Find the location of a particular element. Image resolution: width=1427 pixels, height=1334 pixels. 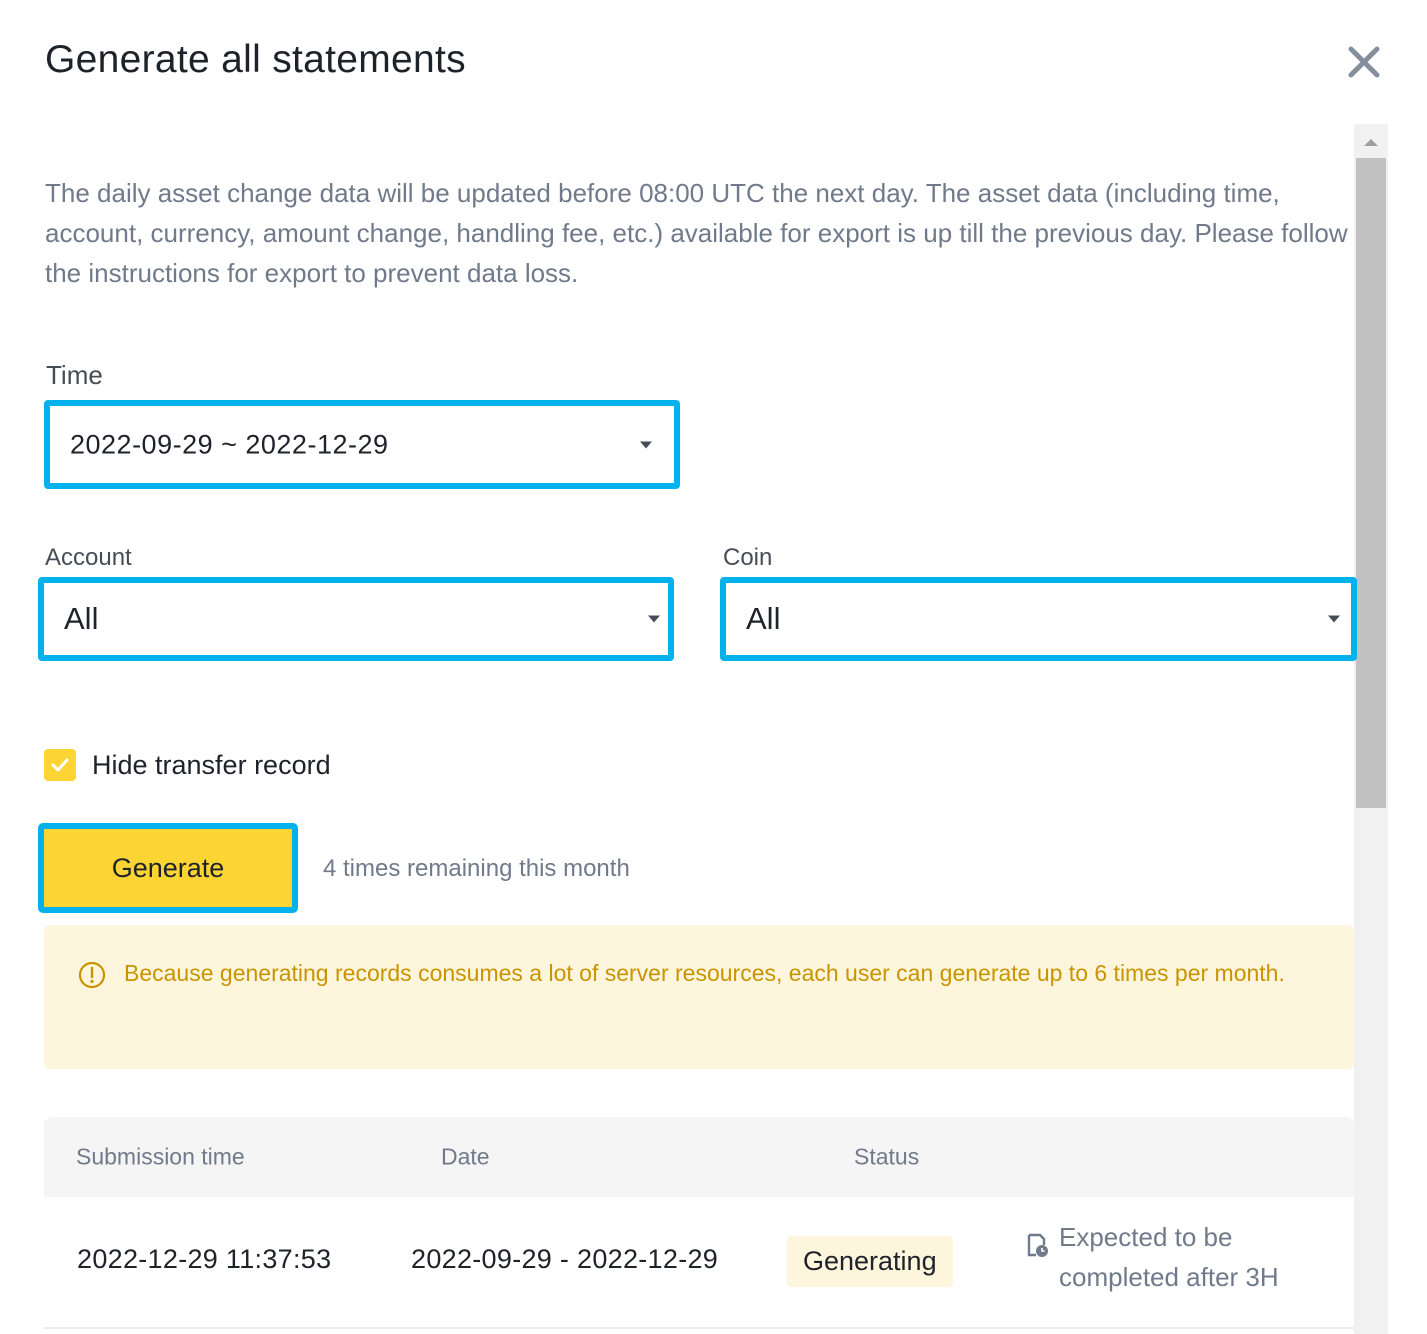

coin-select-value: All is located at coordinates (763, 618).